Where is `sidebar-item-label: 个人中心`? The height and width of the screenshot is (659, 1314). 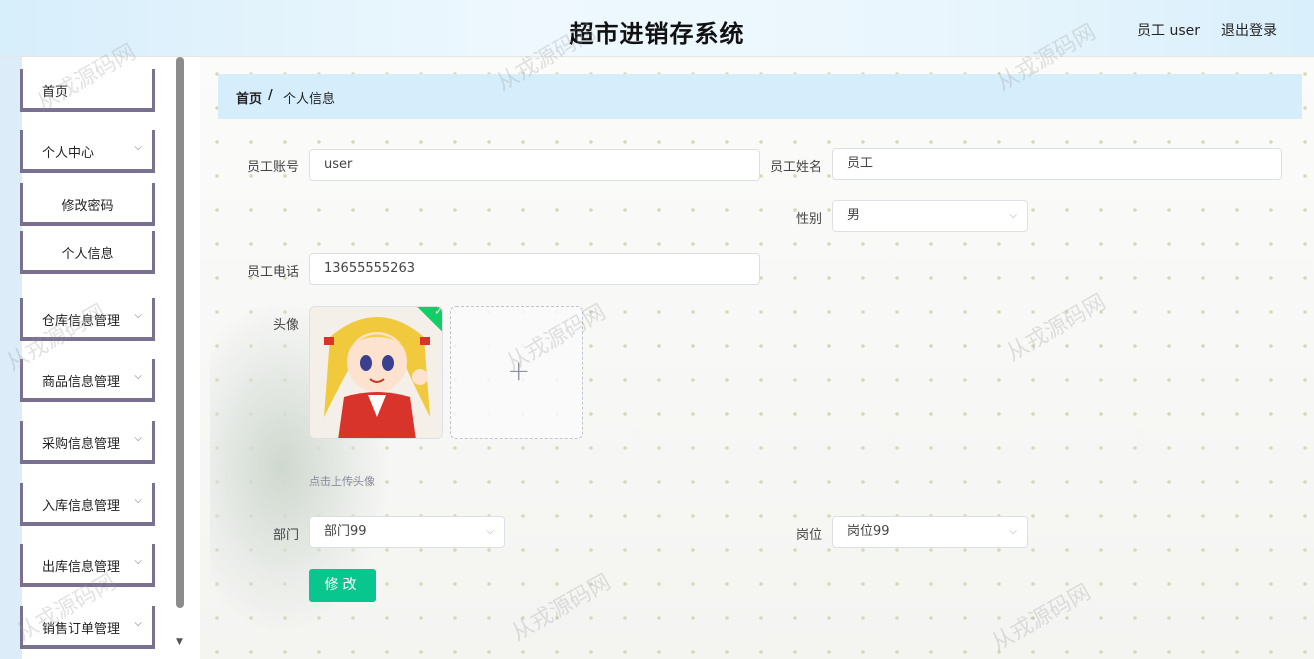 sidebar-item-label: 个人中心 is located at coordinates (68, 153).